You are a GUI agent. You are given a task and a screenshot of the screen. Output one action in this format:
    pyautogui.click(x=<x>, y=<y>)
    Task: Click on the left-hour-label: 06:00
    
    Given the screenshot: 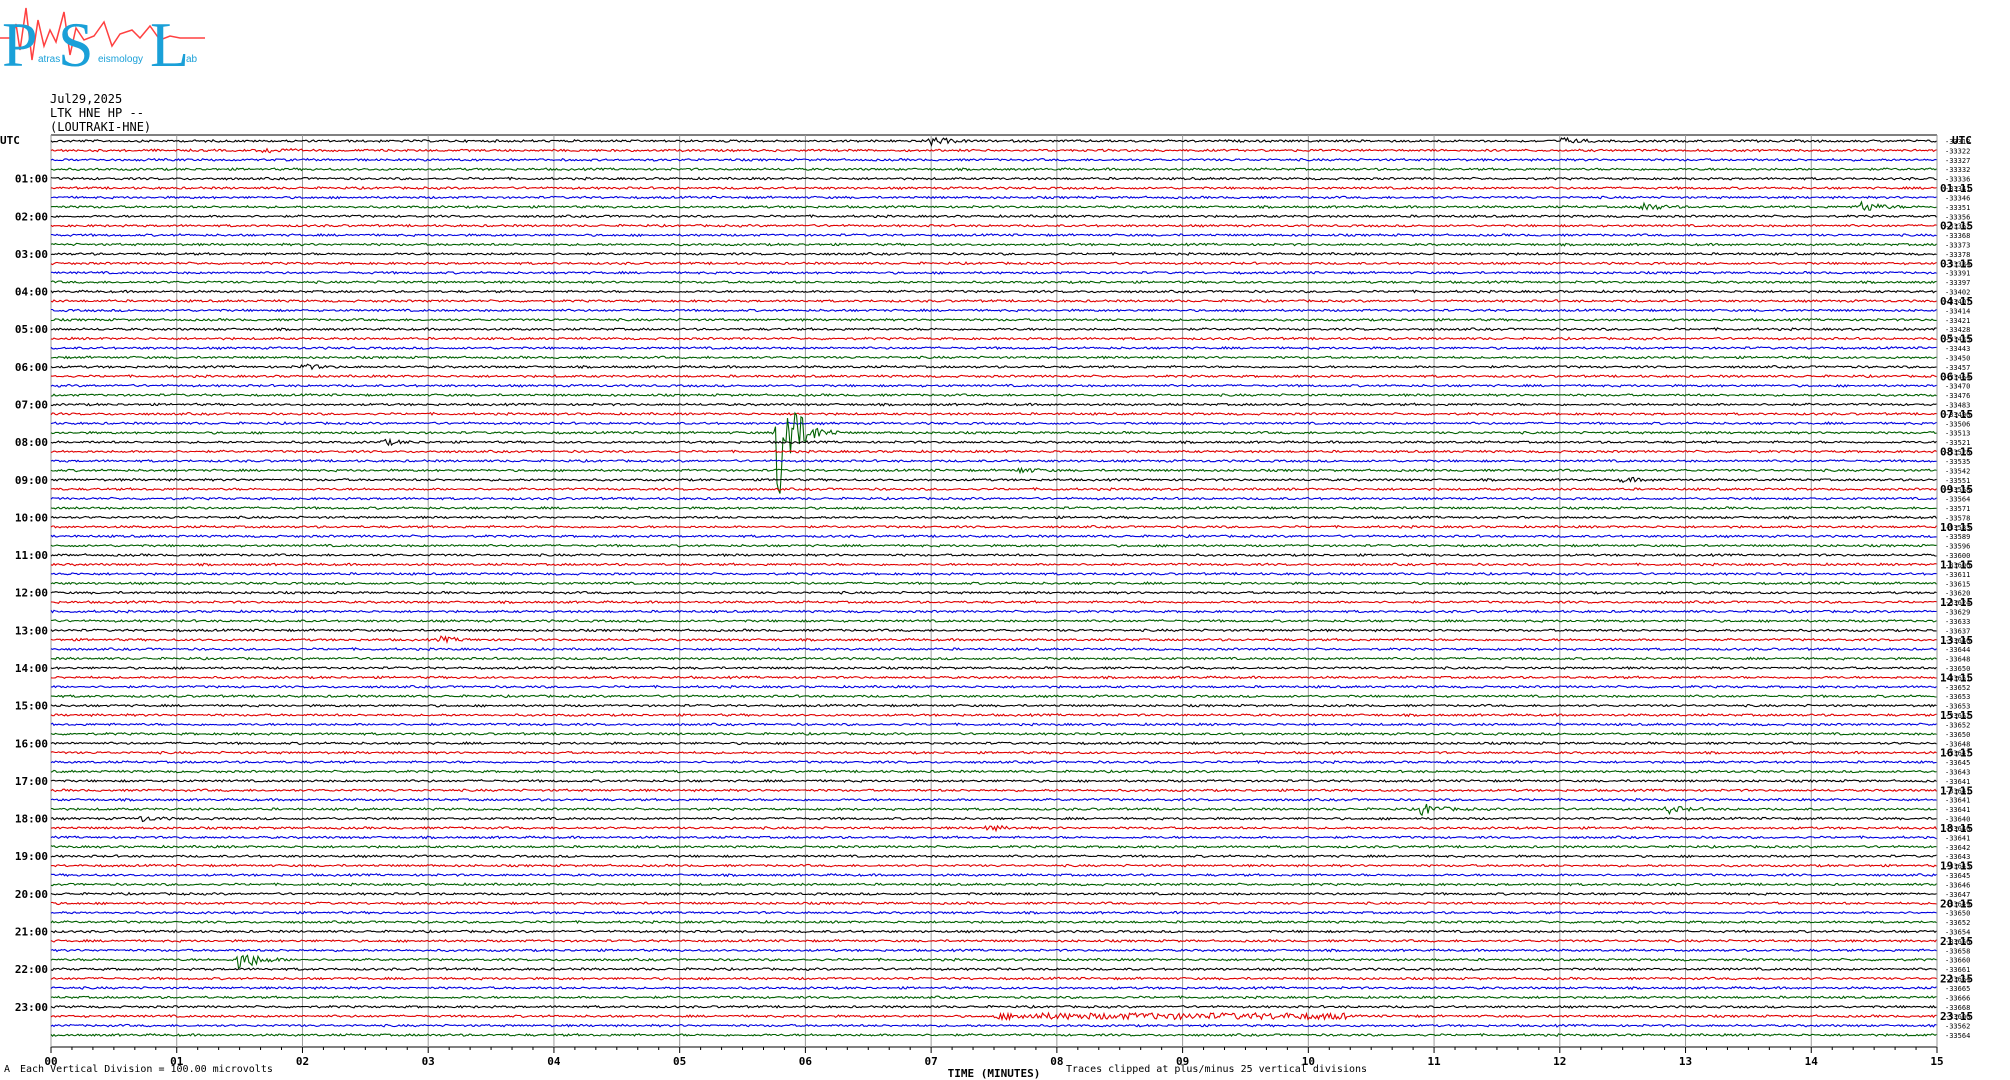 What is the action you would take?
    pyautogui.click(x=31, y=367)
    